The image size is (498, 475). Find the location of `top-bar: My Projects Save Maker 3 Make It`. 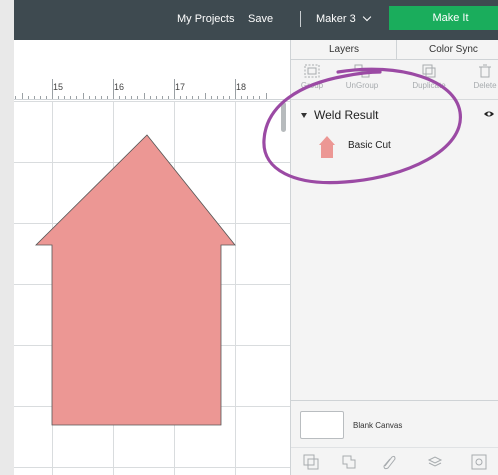

top-bar: My Projects Save Maker 3 Make It is located at coordinates (256, 20).